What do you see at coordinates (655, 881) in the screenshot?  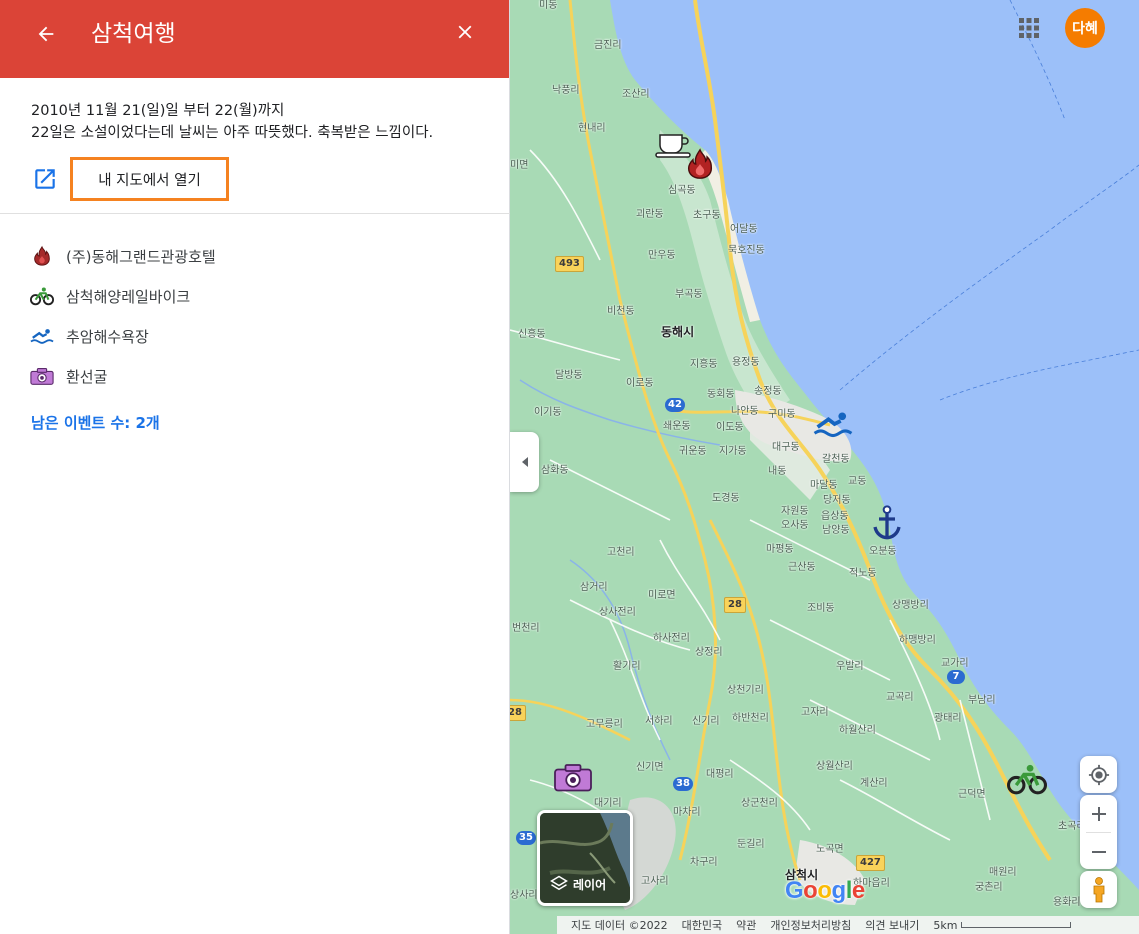 I see `map-label: 고사리` at bounding box center [655, 881].